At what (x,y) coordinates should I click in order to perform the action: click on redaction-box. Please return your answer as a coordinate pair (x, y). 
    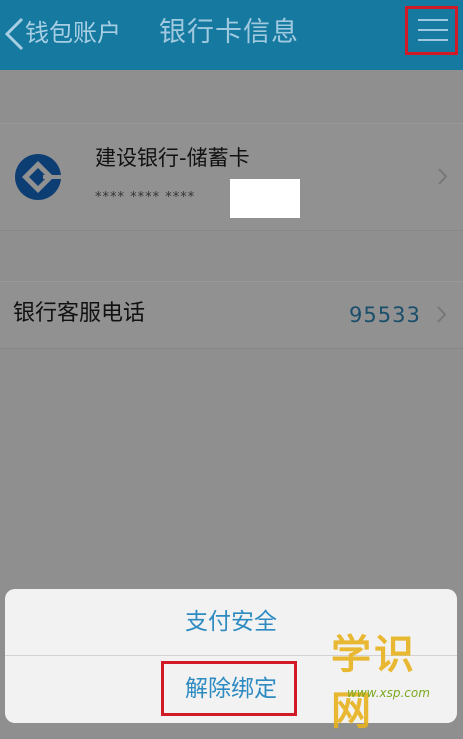
    Looking at the image, I should click on (265, 198).